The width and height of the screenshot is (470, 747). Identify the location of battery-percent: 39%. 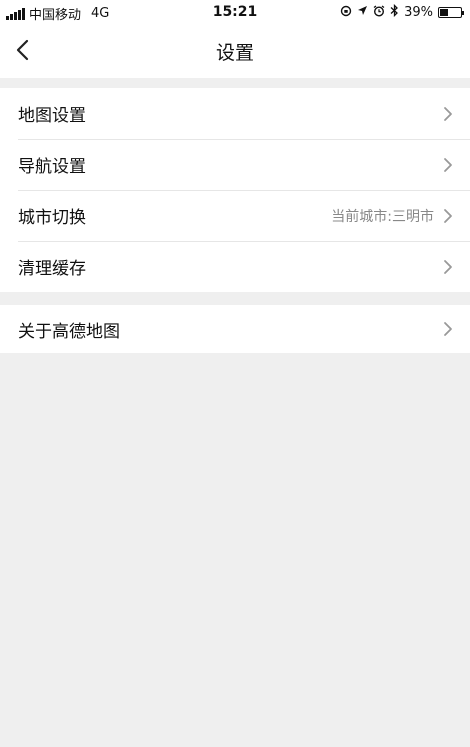
(418, 12).